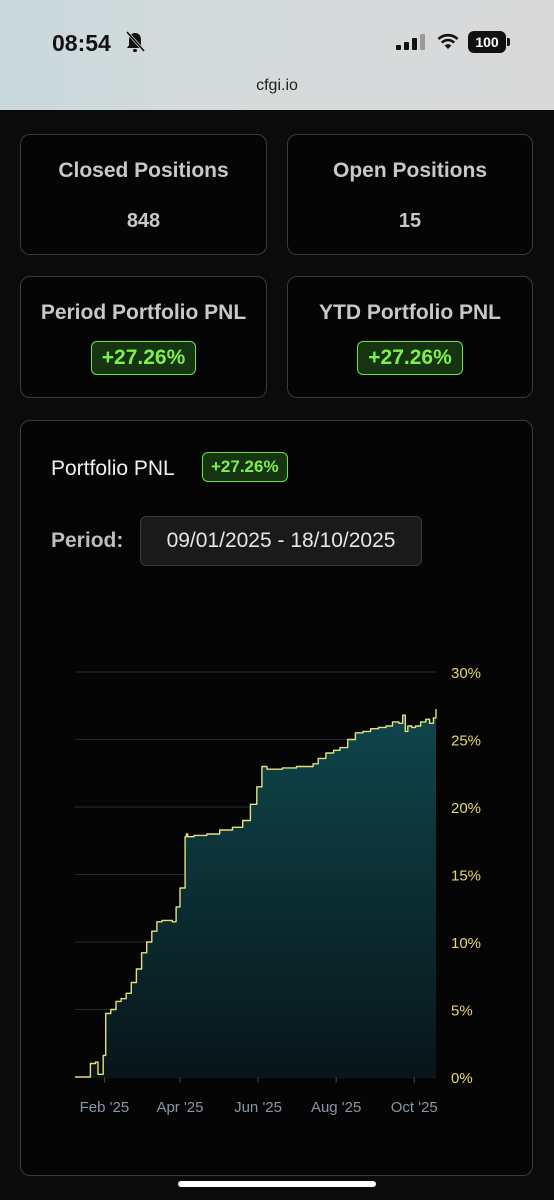  I want to click on closed-positions-card: Closed Positions 848, so click(143, 194).